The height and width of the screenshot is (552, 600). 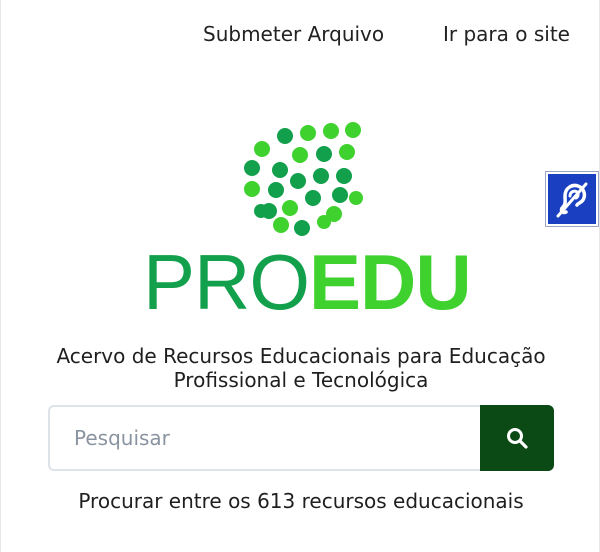 I want to click on search-button, so click(x=517, y=438).